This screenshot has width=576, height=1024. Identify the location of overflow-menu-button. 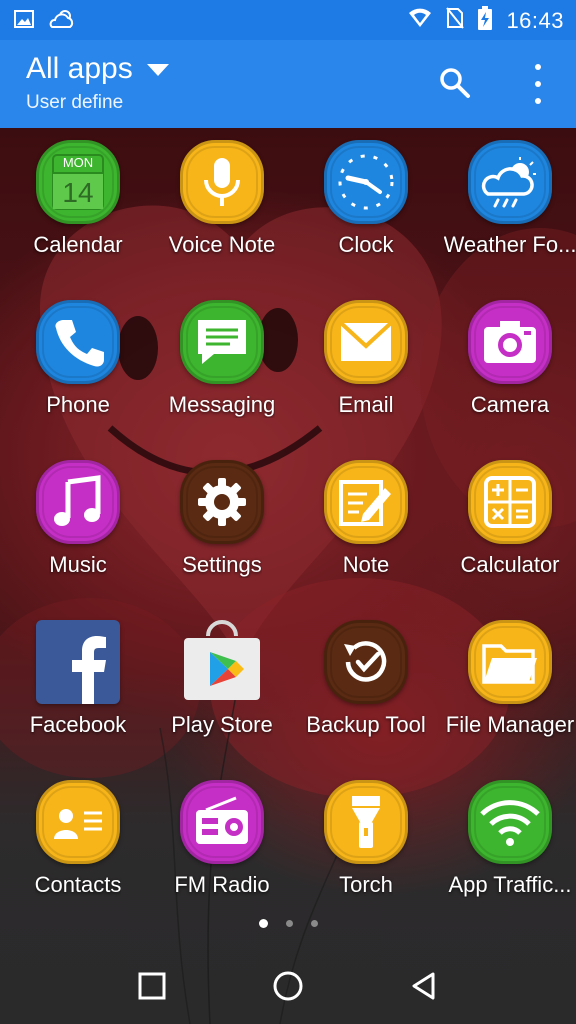
(538, 84).